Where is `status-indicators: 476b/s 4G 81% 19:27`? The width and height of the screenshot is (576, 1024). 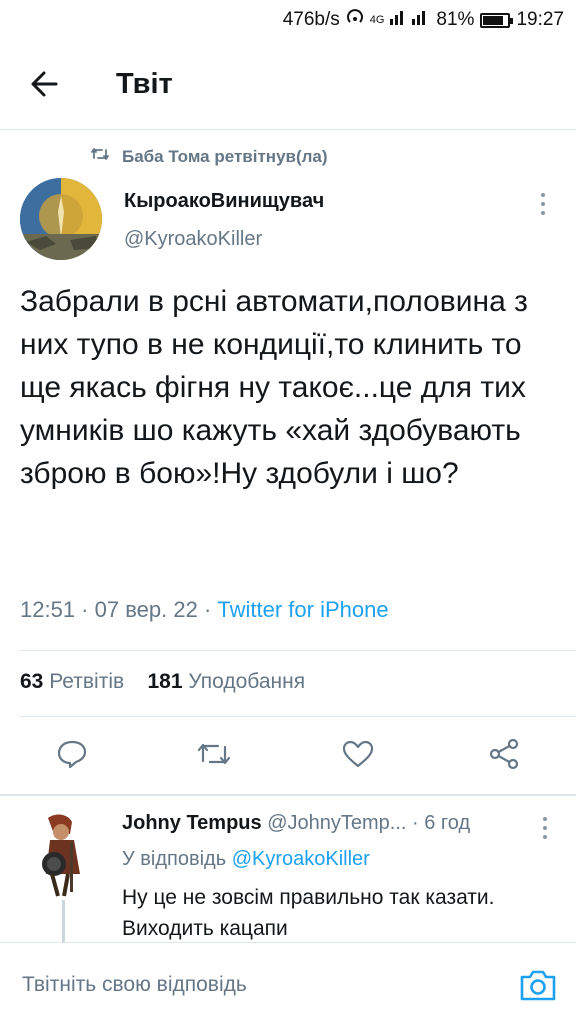 status-indicators: 476b/s 4G 81% 19:27 is located at coordinates (423, 20).